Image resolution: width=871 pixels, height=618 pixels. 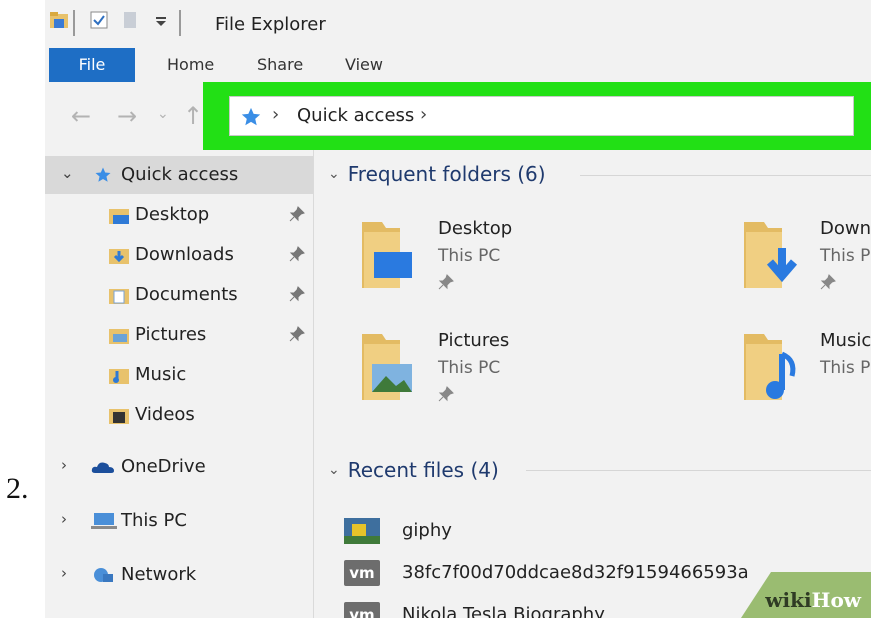 What do you see at coordinates (458, 24) in the screenshot?
I see `title-bar: File Explorer` at bounding box center [458, 24].